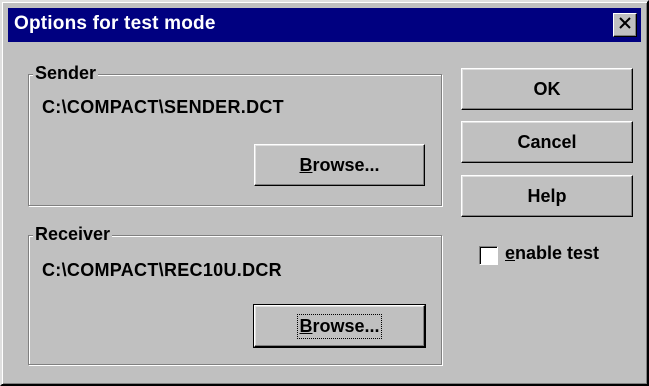 The image size is (649, 386). I want to click on cancel-button: Cancel, so click(547, 142).